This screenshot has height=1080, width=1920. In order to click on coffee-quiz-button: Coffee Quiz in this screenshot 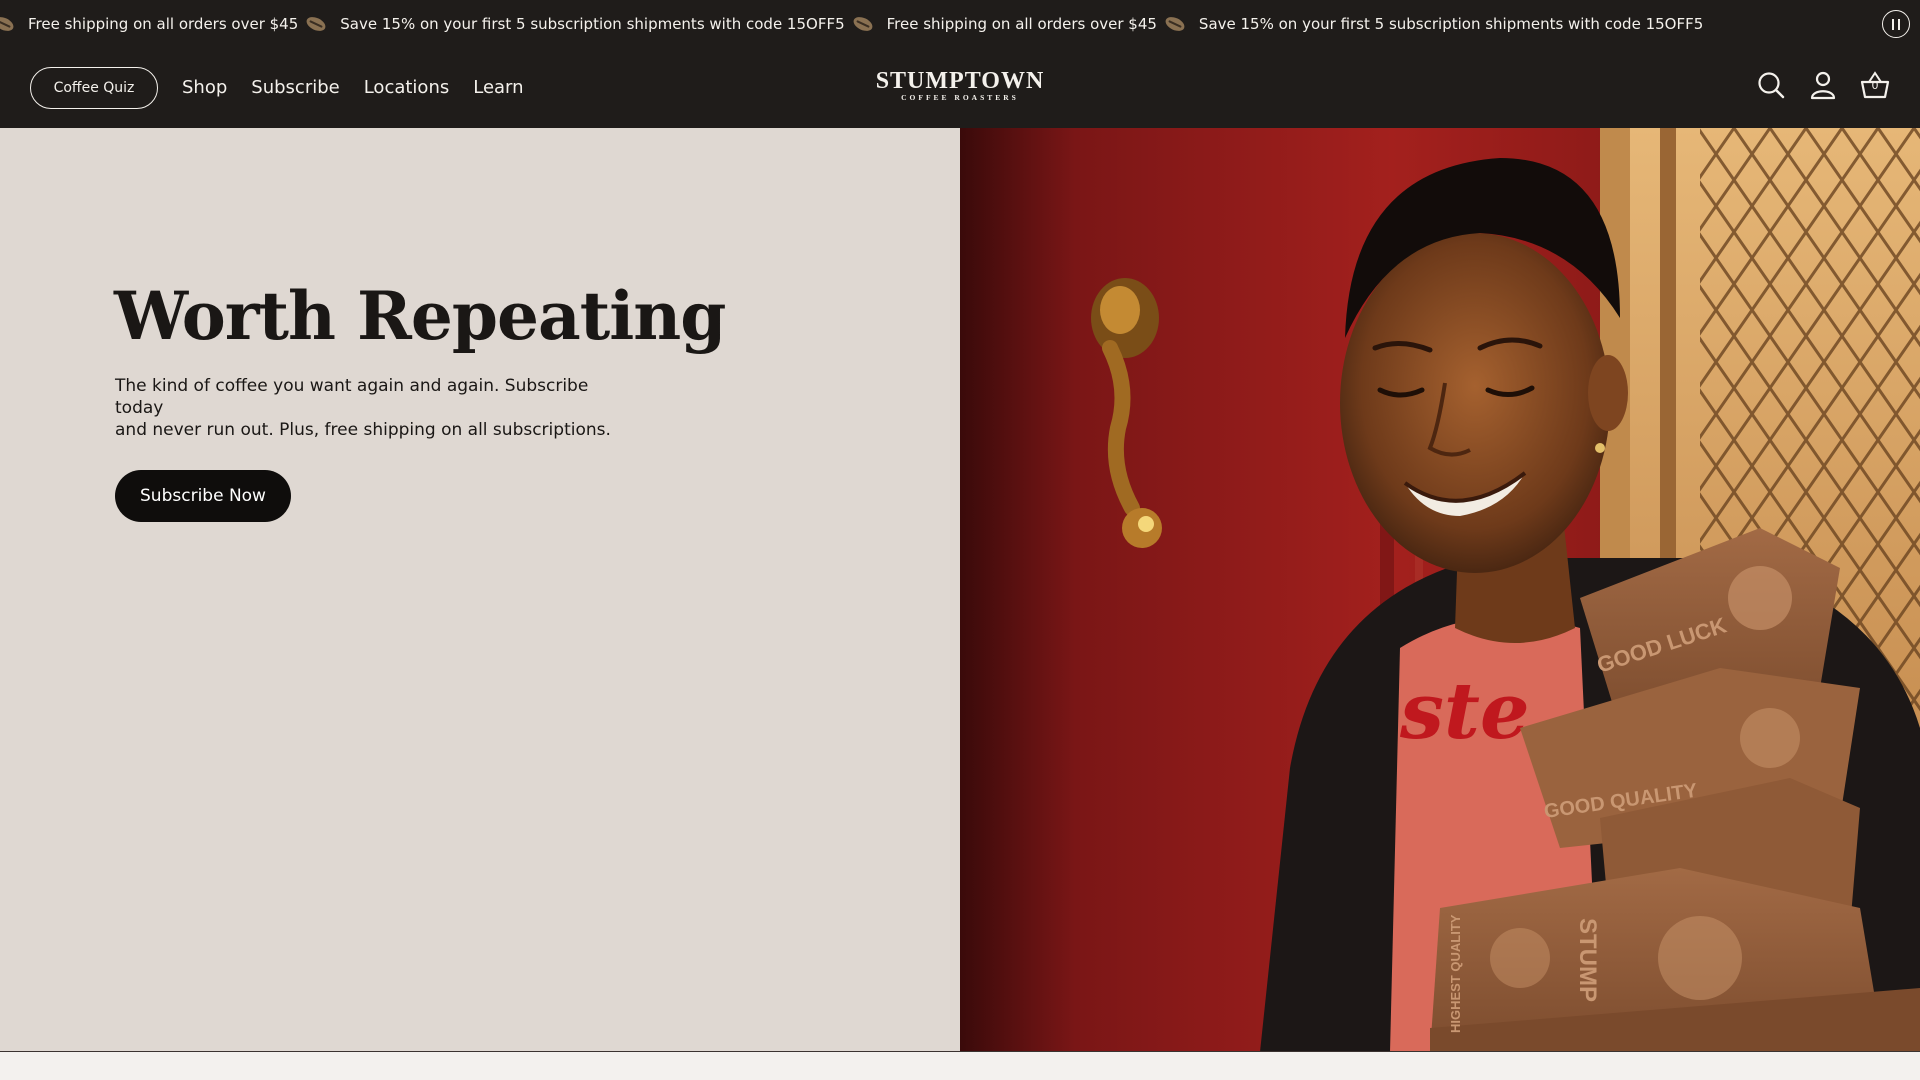, I will do `click(94, 88)`.